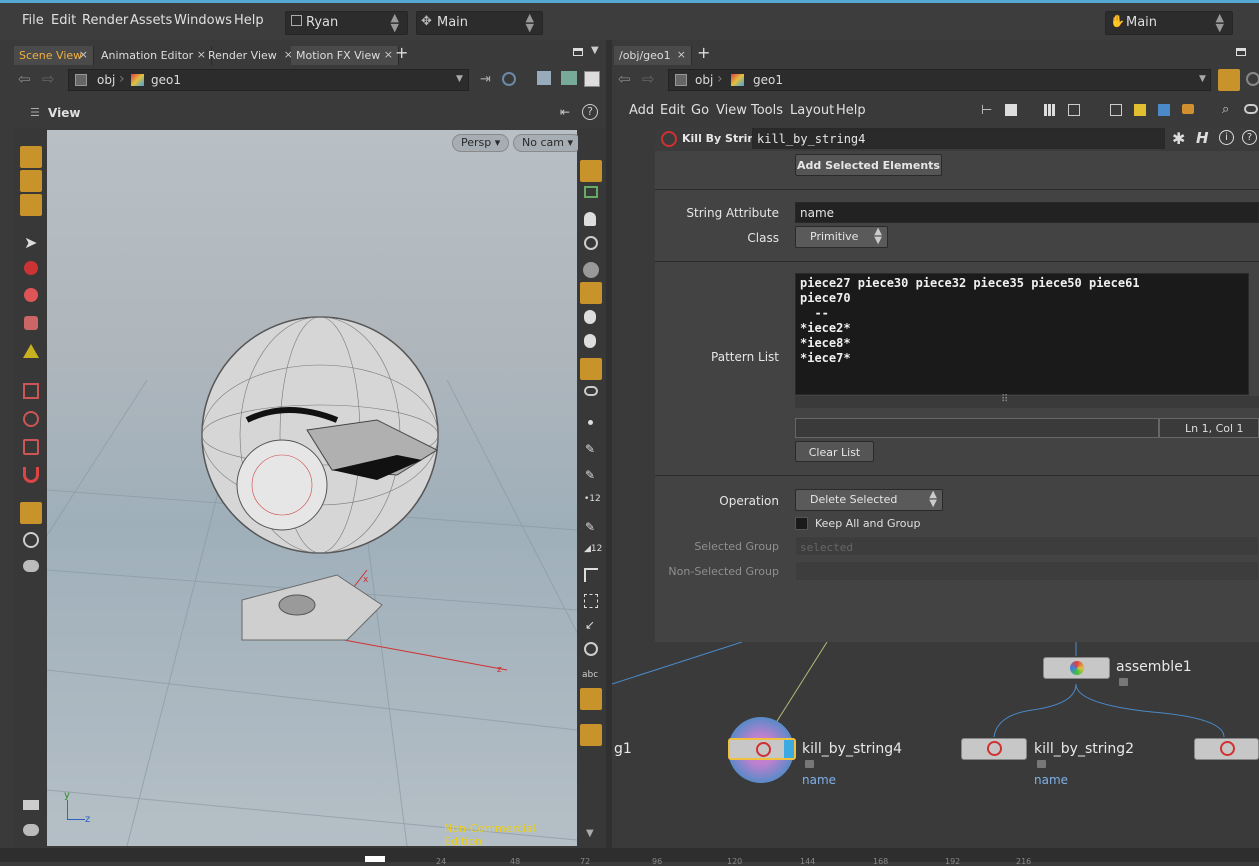 This screenshot has height=866, width=1259. What do you see at coordinates (852, 749) in the screenshot?
I see `node-label: kill_by_string4` at bounding box center [852, 749].